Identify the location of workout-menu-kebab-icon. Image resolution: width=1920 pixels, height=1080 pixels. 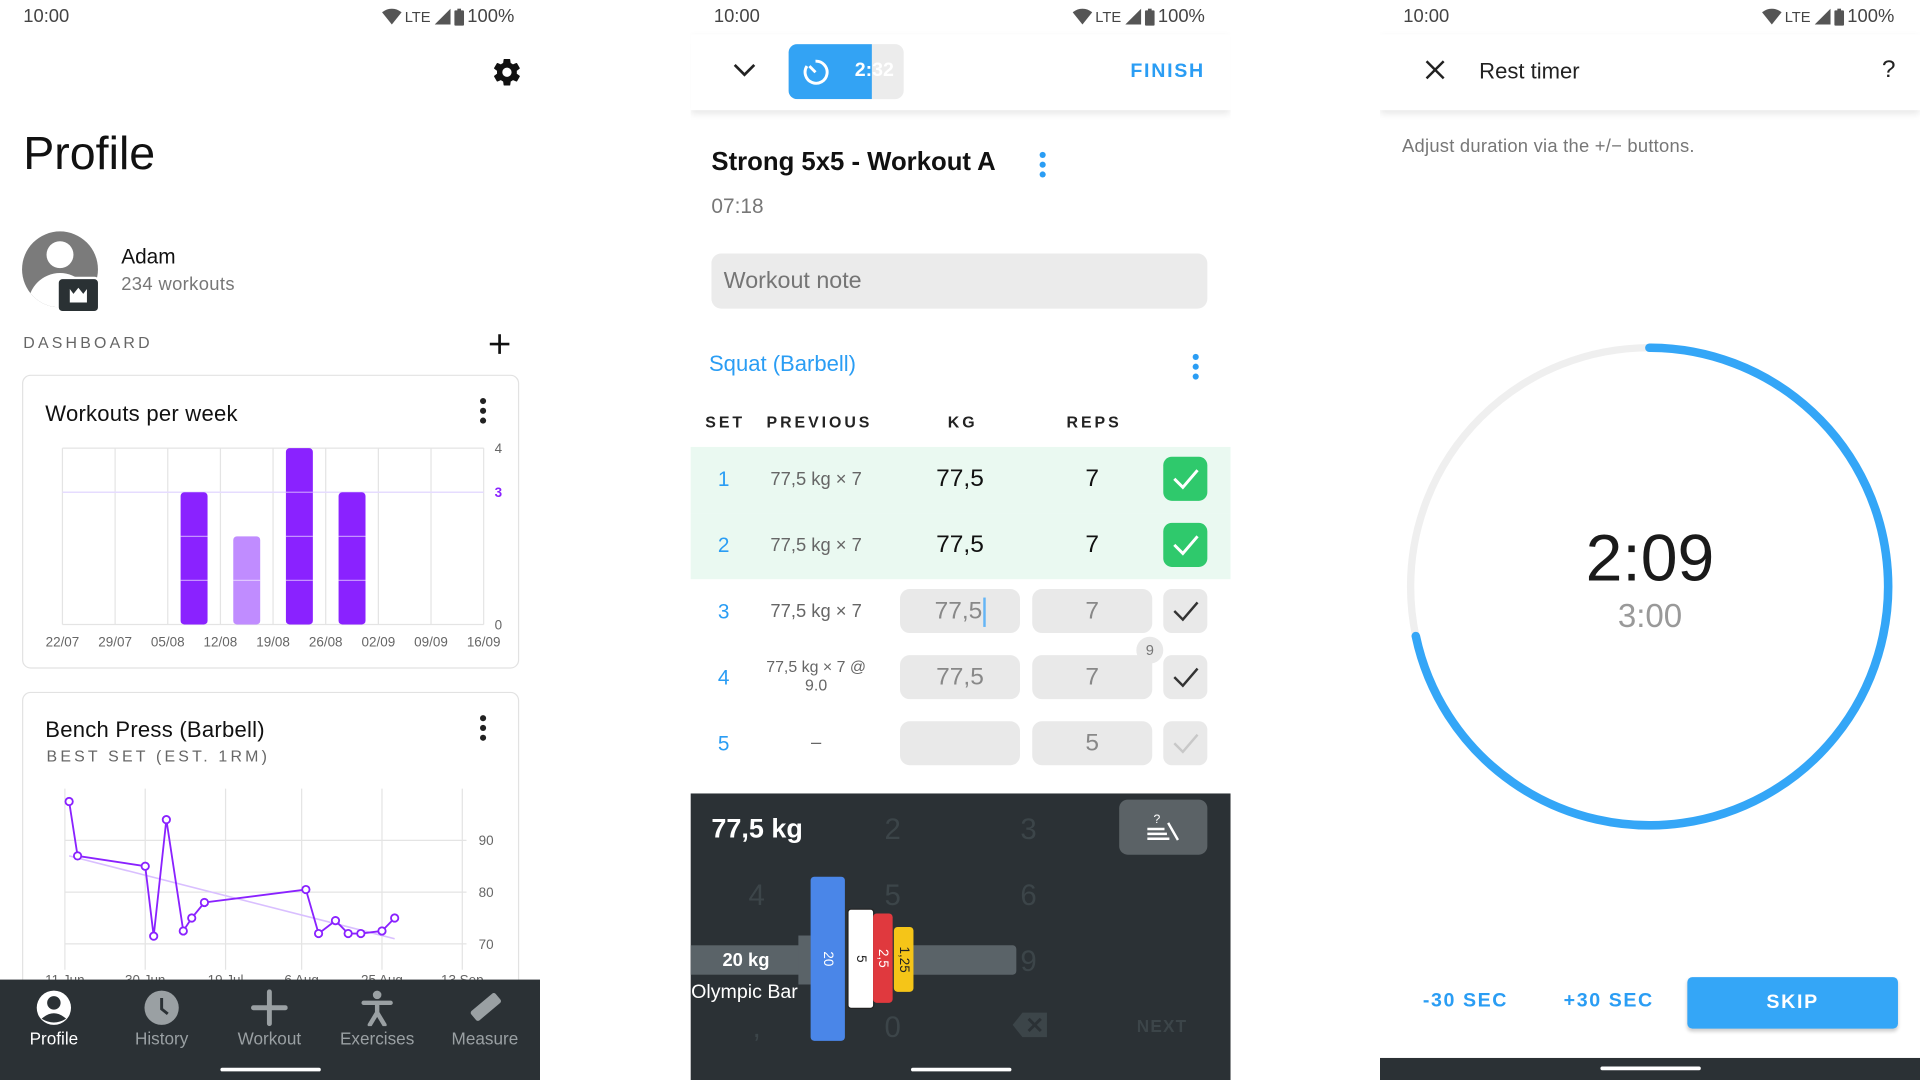
(1043, 164).